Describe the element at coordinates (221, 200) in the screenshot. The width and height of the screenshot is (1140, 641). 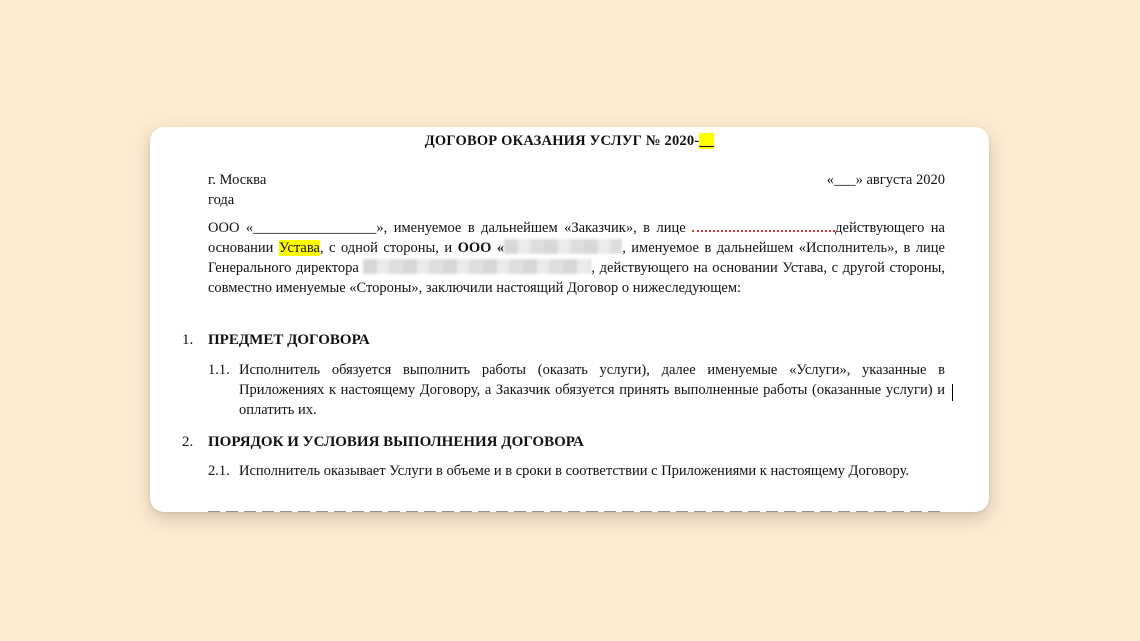
I see `date-suffix: года` at that location.